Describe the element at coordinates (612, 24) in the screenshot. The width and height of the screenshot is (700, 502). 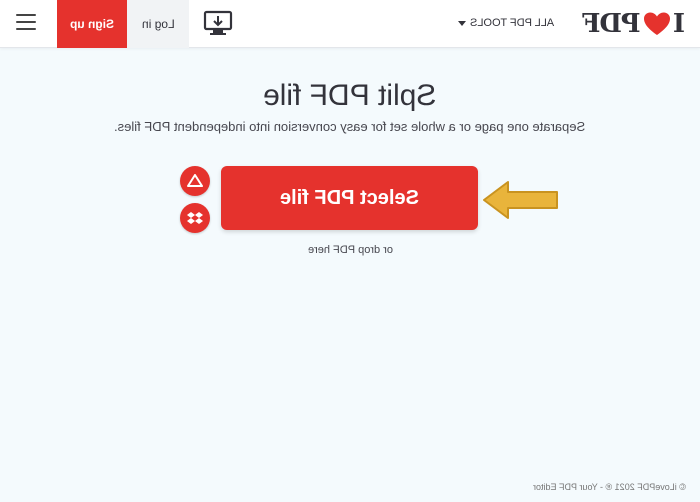
I see `logo-text: PDF` at that location.